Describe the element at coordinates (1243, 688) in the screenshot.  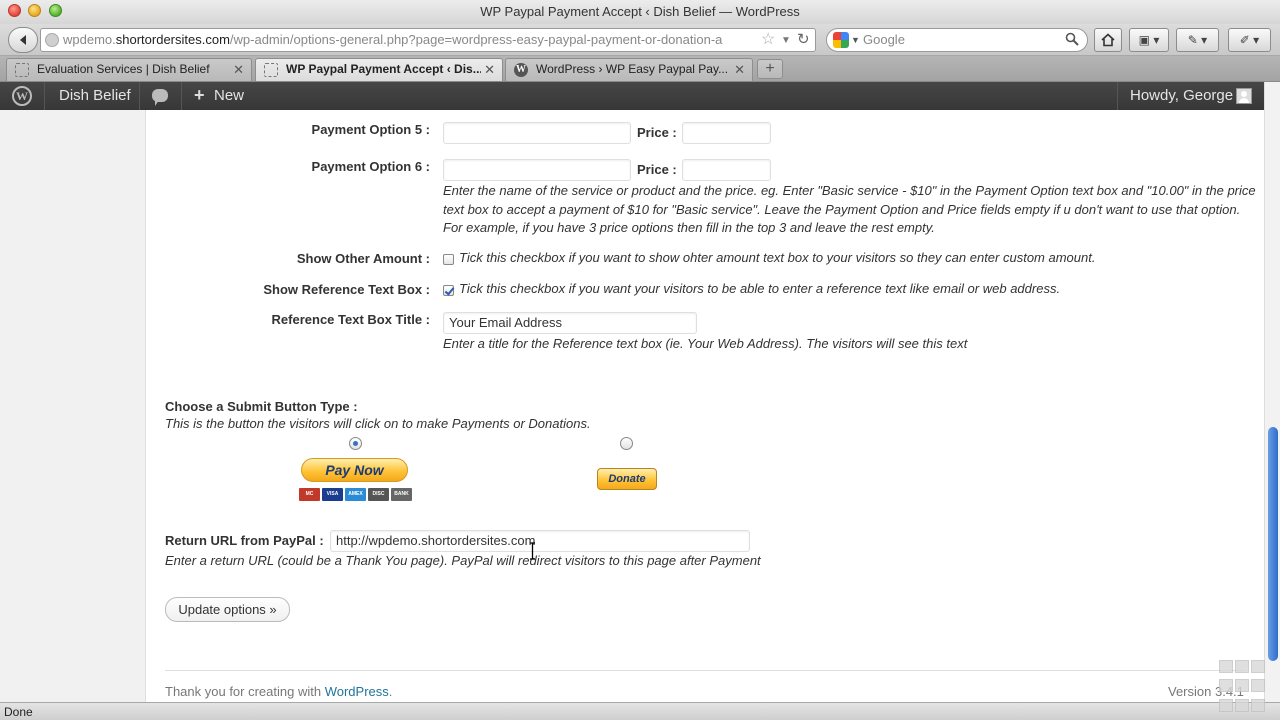
I see `spaces-grid-icon` at that location.